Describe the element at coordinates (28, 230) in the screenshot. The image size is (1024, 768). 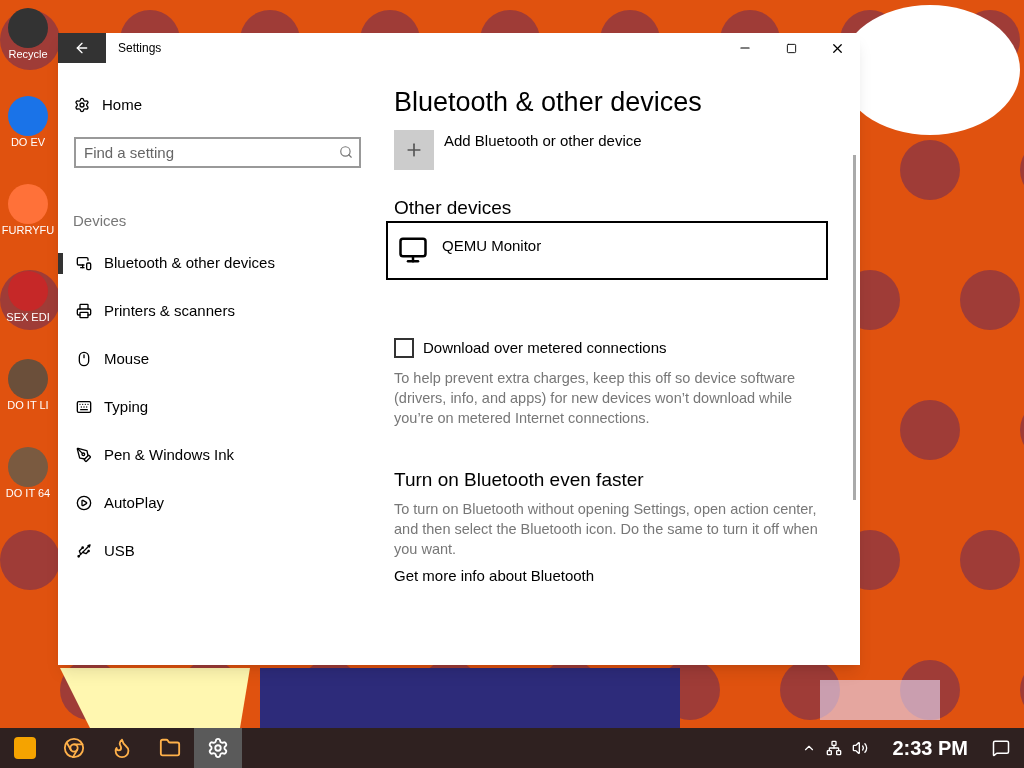
I see `desktop-icon-label: FURRYFU` at that location.